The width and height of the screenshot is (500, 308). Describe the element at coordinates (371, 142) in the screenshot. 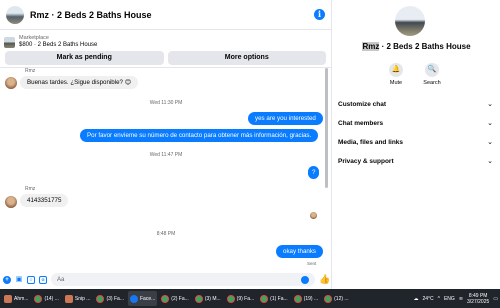

I see `section-label: Media, files and links` at that location.